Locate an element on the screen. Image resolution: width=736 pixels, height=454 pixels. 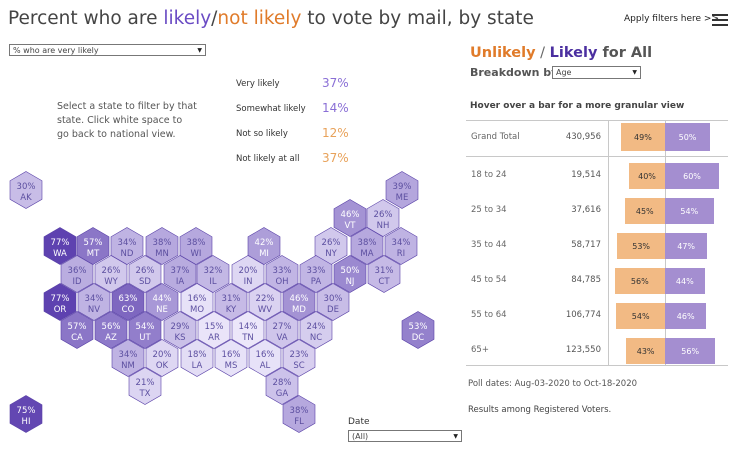
state-abbr-label: CA is located at coordinates (77, 338).